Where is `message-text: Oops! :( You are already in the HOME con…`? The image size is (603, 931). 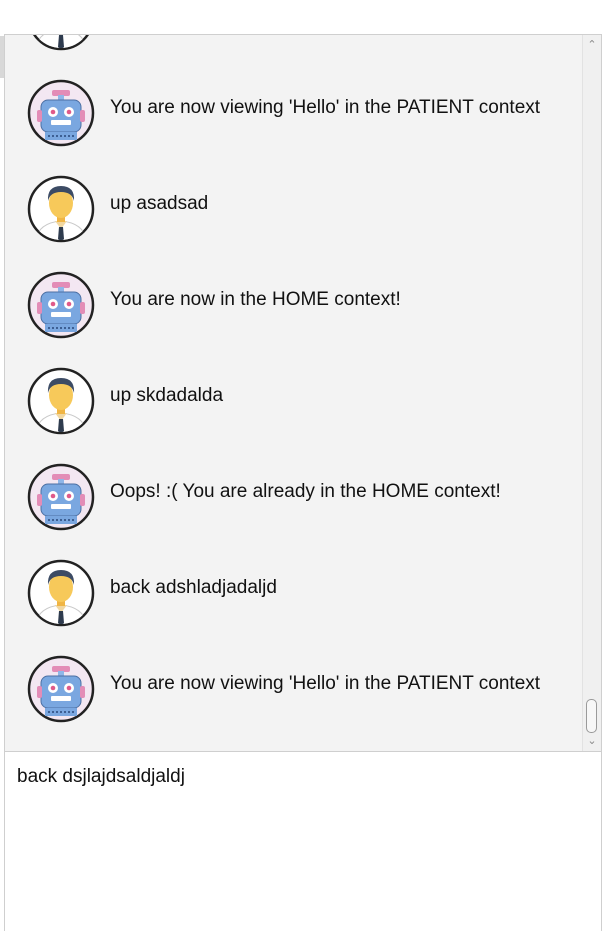
message-text: Oops! :( You are already in the HOME con… is located at coordinates (305, 491).